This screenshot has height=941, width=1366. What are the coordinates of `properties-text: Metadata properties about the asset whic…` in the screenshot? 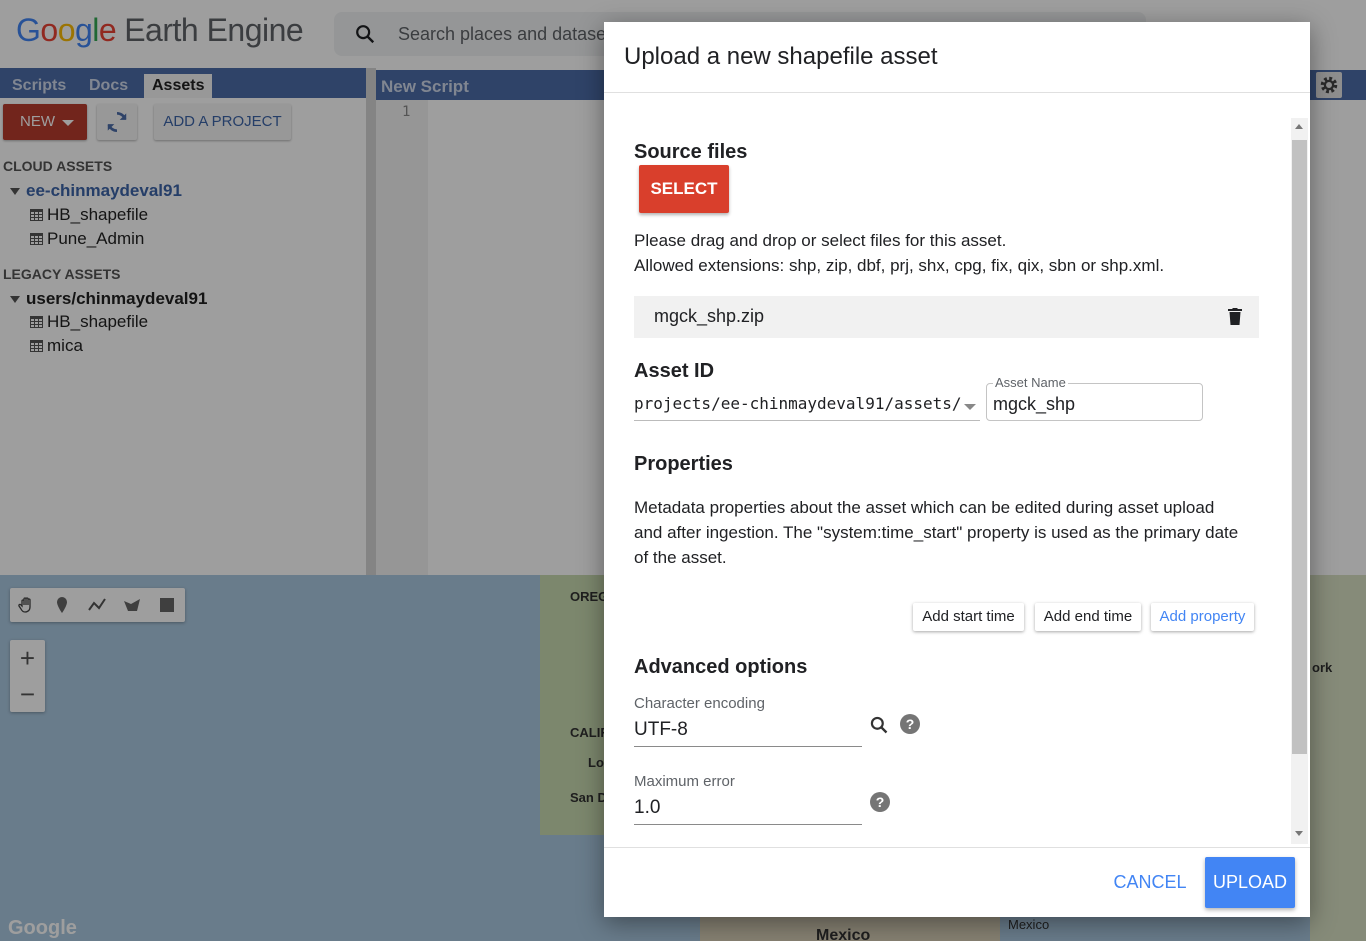 It's located at (924, 507).